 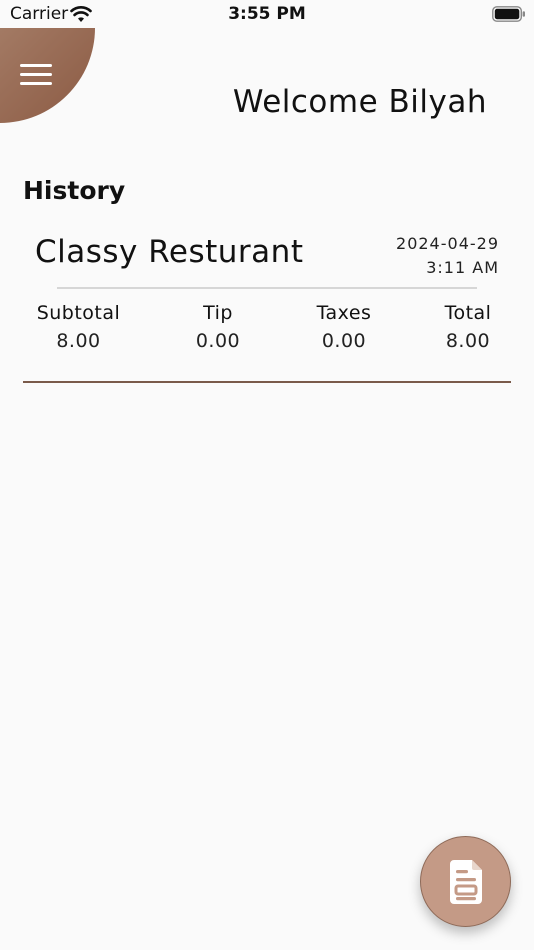 What do you see at coordinates (447, 243) in the screenshot?
I see `entry-date: 2024-04-29` at bounding box center [447, 243].